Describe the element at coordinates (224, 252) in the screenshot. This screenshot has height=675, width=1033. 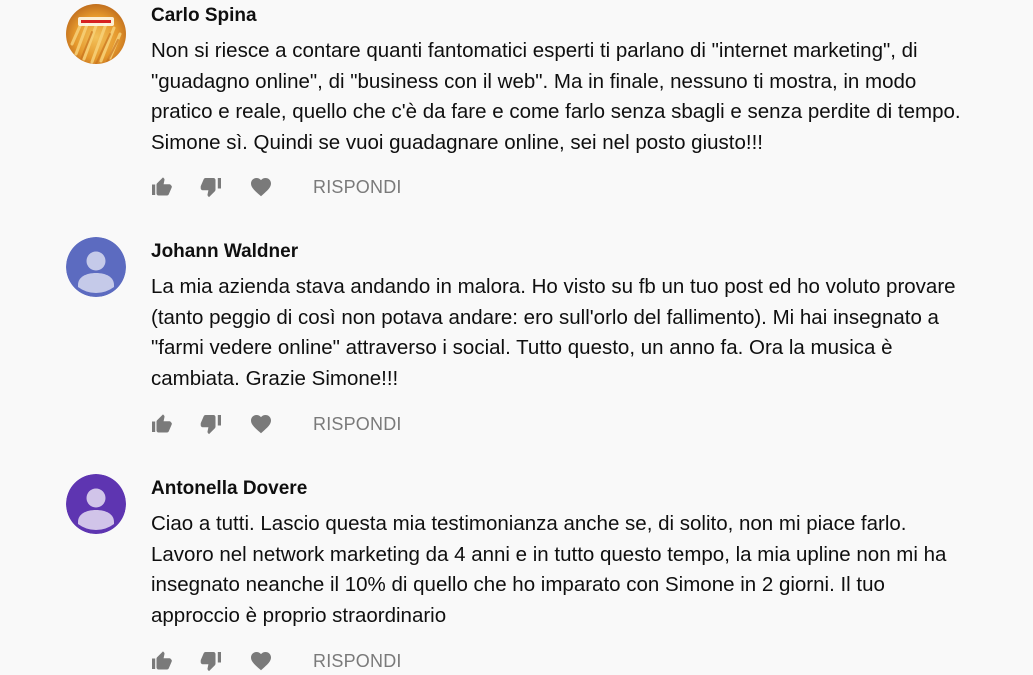
I see `comment-author: Johann Waldner` at that location.